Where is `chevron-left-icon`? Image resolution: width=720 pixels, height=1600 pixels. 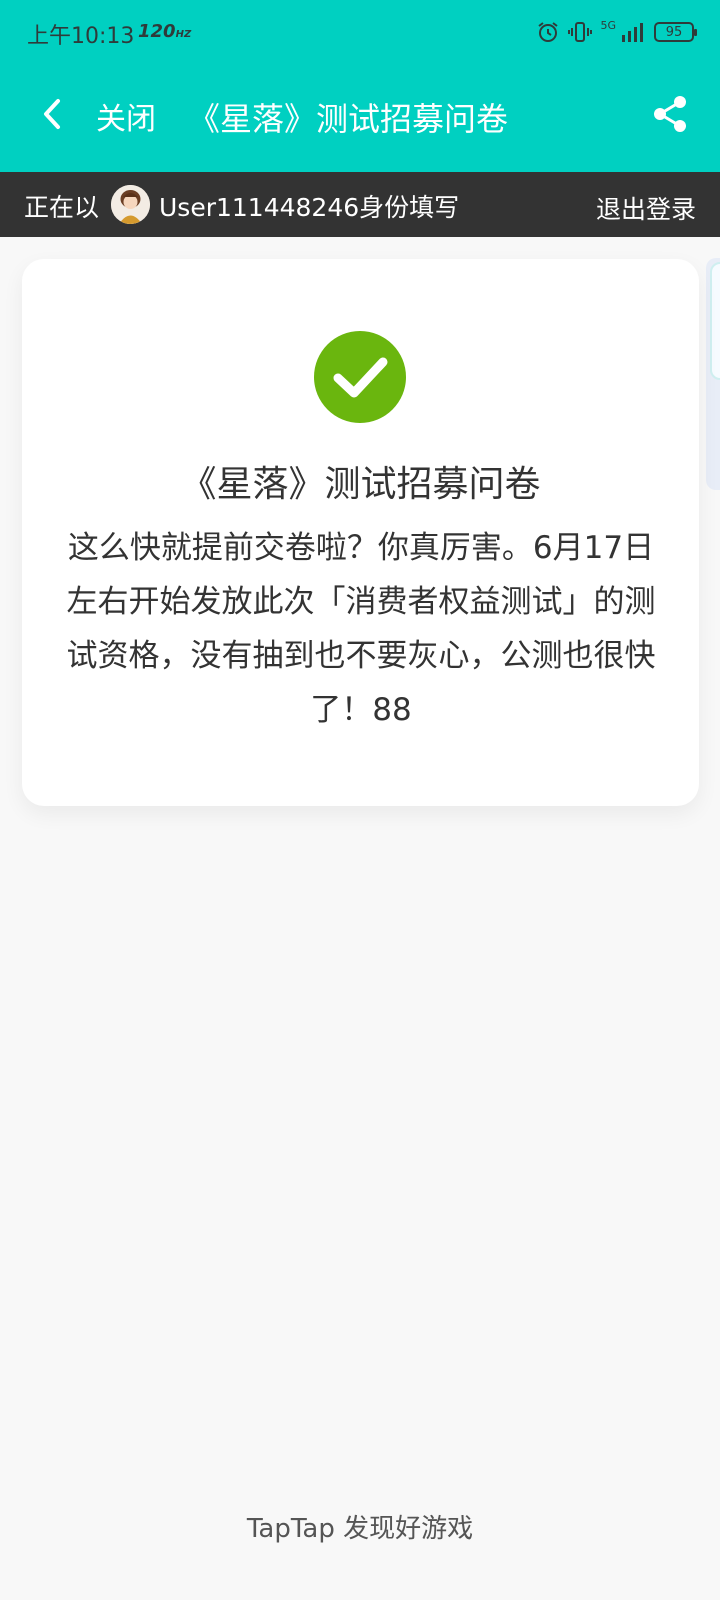 chevron-left-icon is located at coordinates (52, 114).